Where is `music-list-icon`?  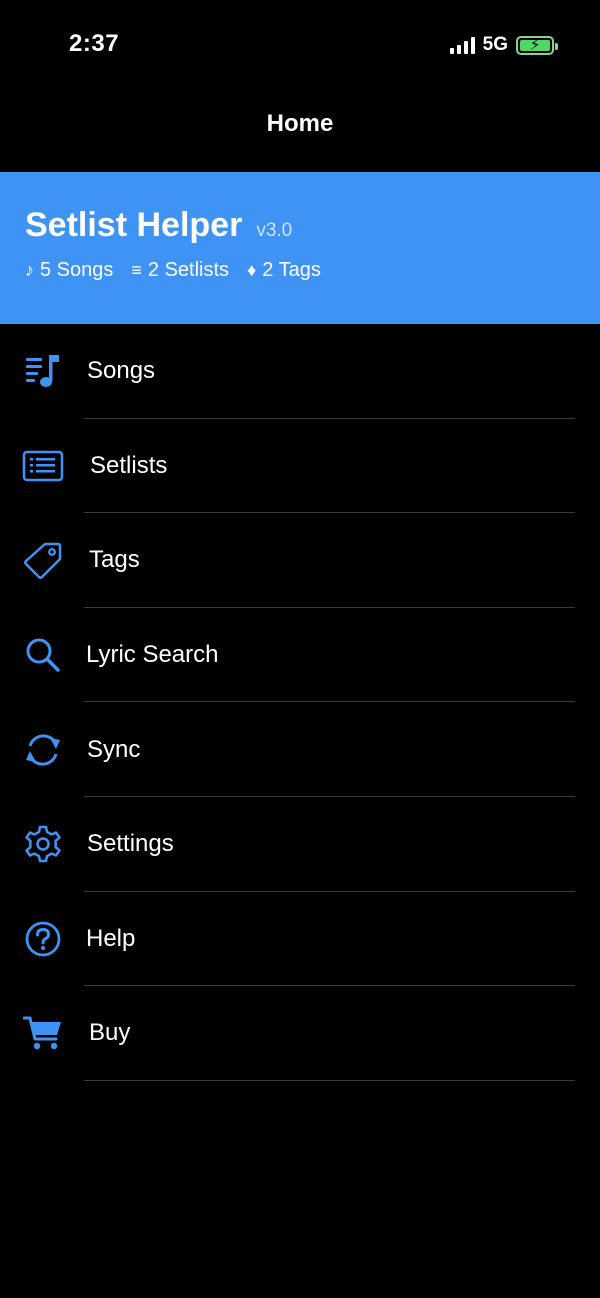 music-list-icon is located at coordinates (43, 371).